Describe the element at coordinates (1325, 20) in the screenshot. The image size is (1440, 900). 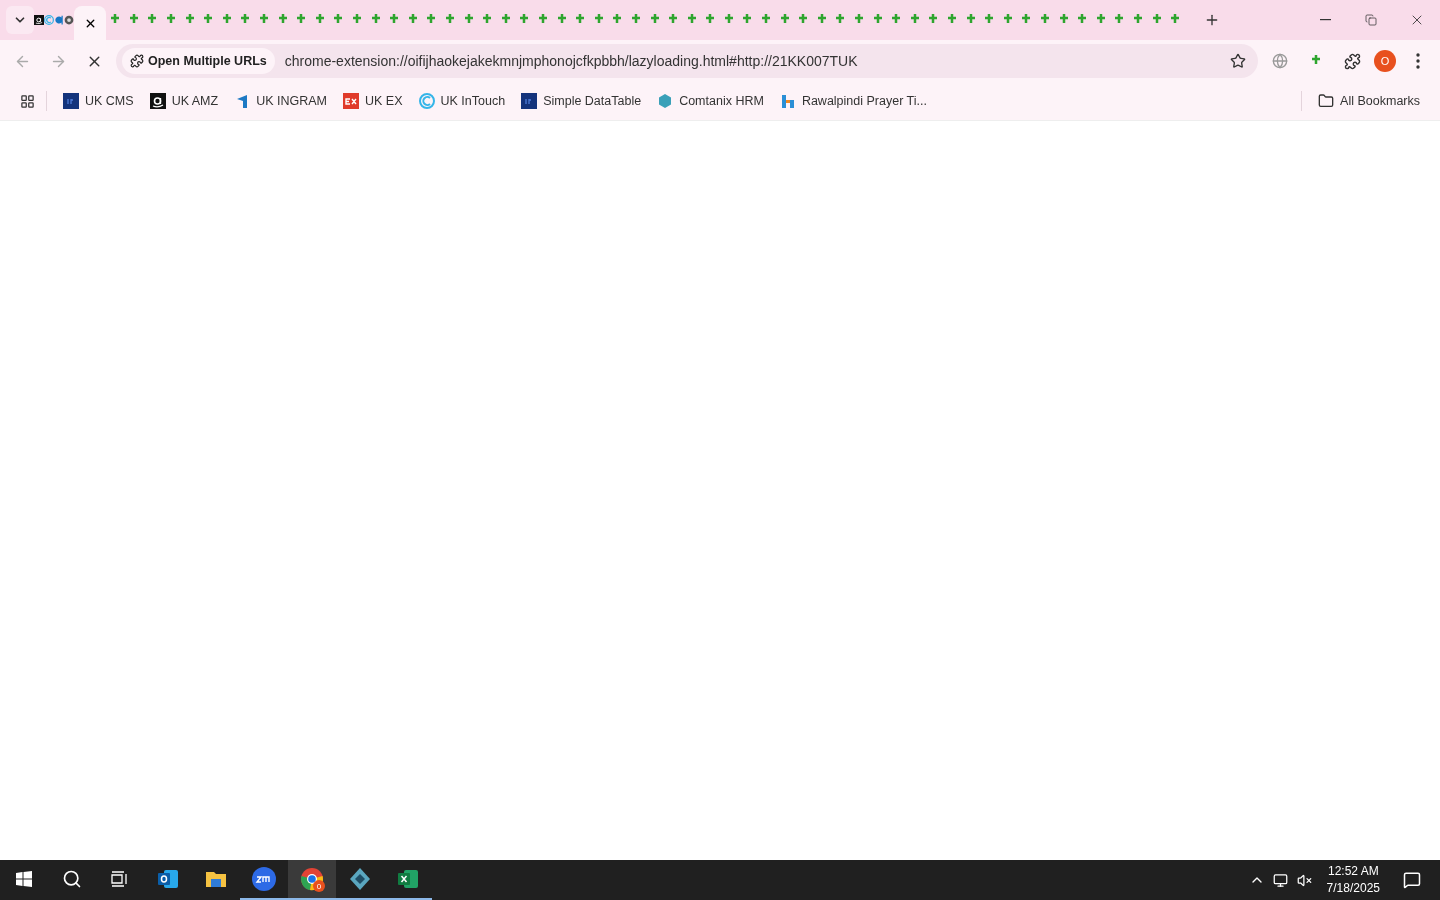
I see `minimize-icon` at that location.